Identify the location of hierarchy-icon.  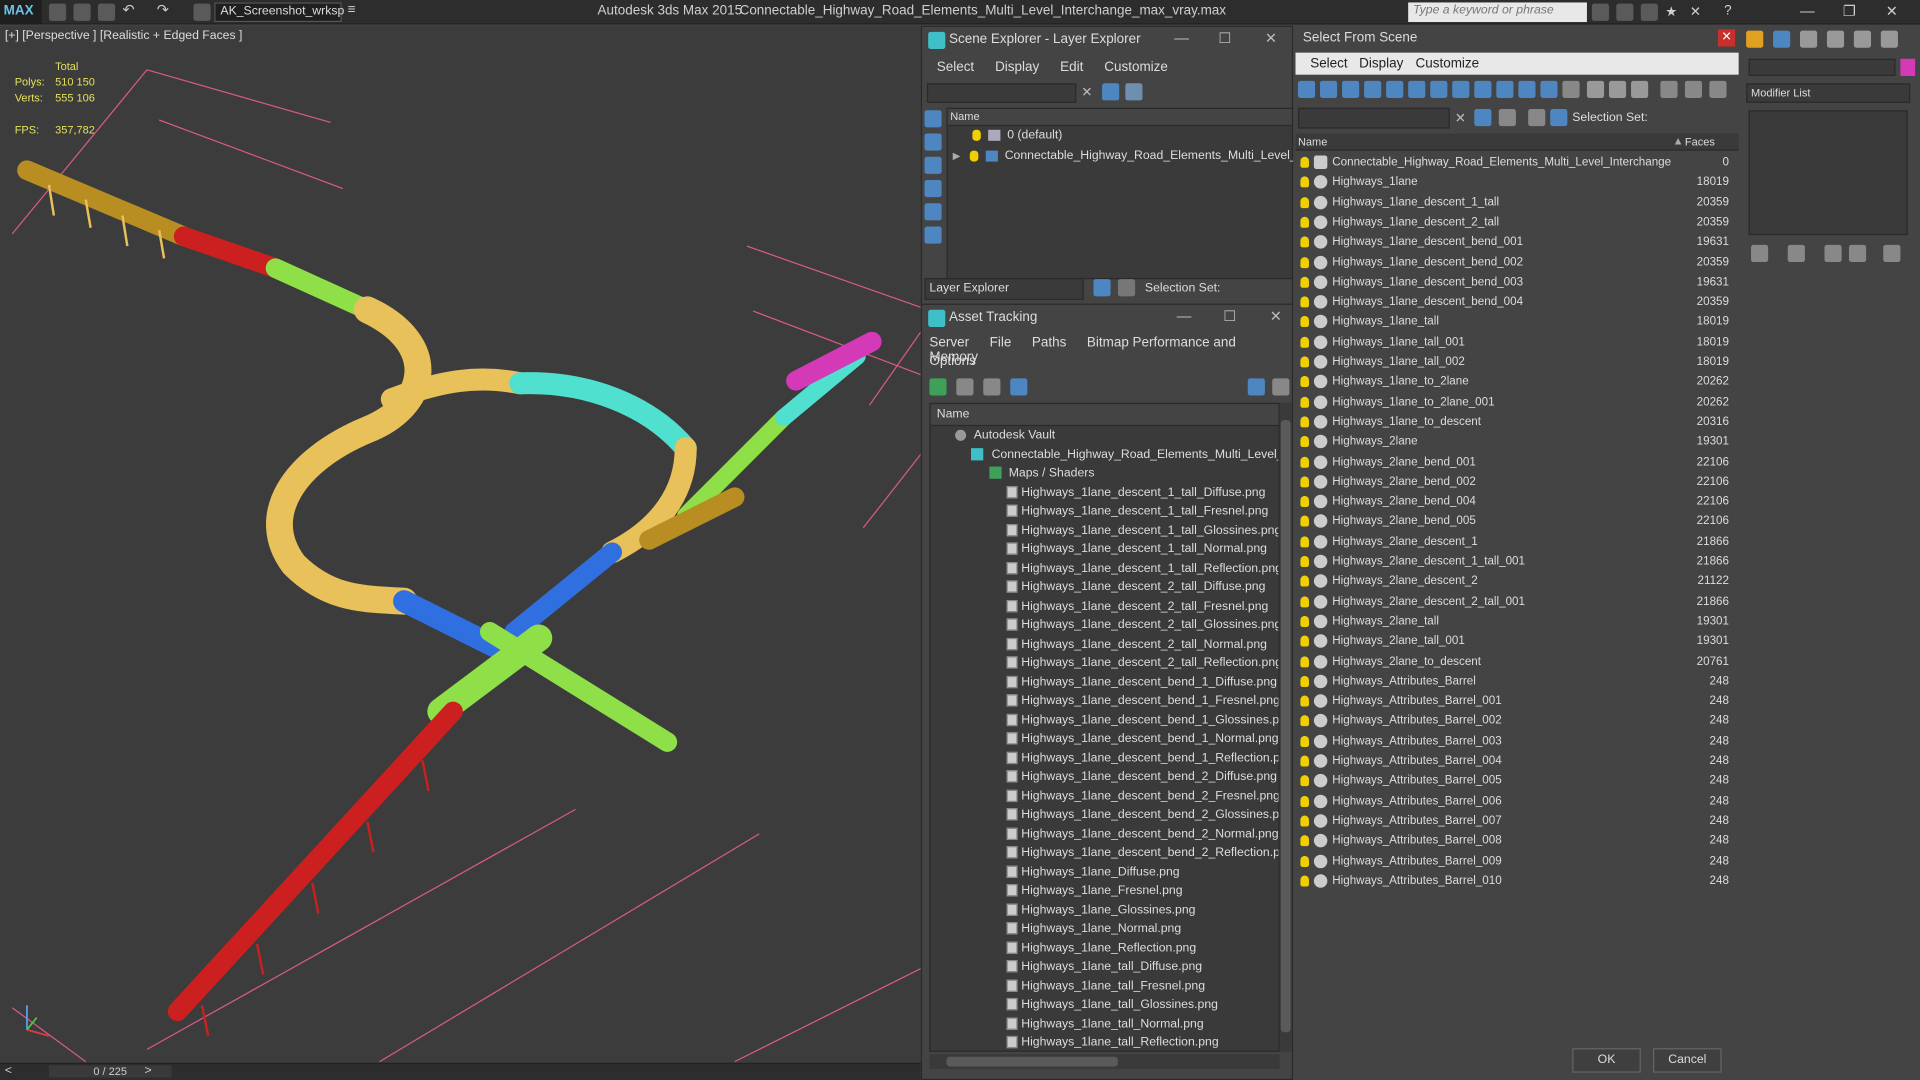
(1559, 117).